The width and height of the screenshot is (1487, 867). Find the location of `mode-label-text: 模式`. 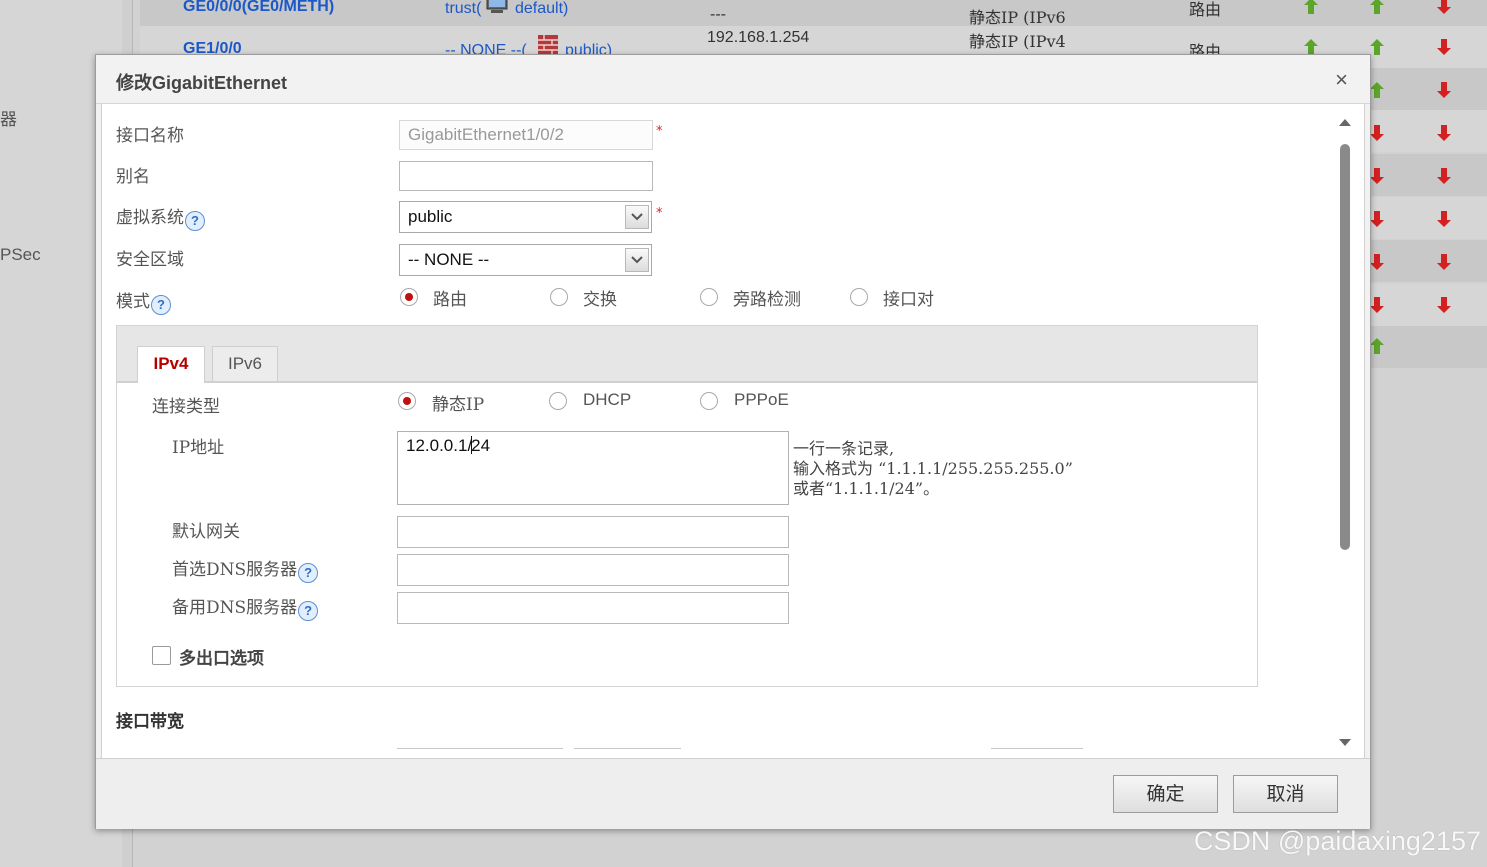

mode-label-text: 模式 is located at coordinates (133, 302).